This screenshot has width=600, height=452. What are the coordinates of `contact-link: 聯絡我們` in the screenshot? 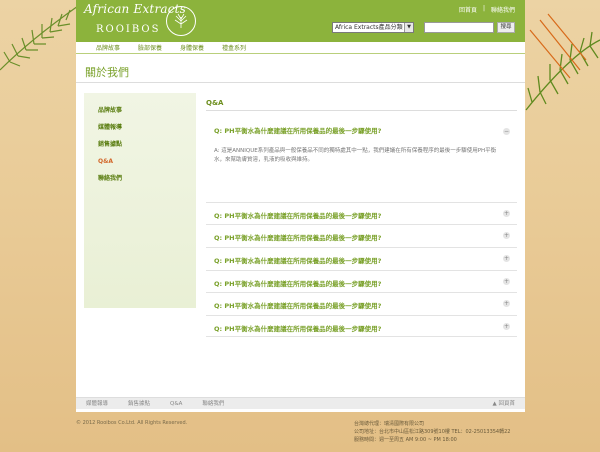 It's located at (503, 9).